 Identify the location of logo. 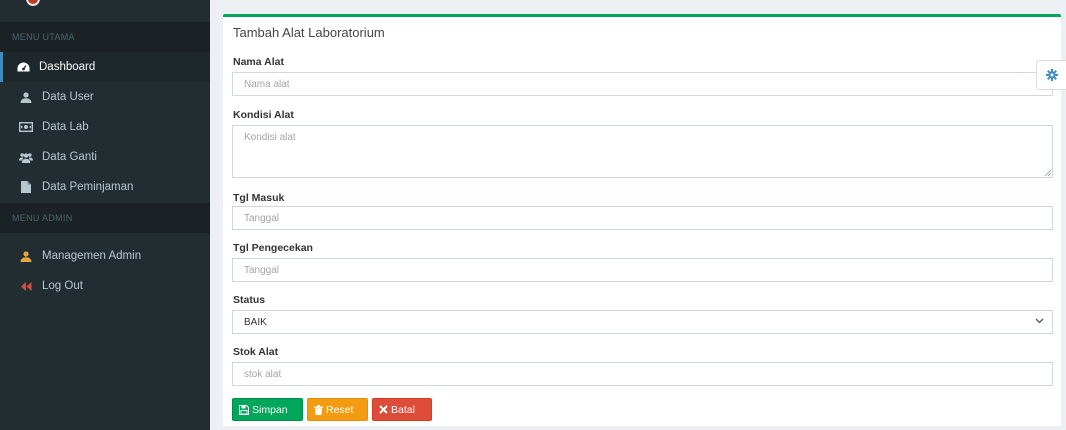
(33, 3).